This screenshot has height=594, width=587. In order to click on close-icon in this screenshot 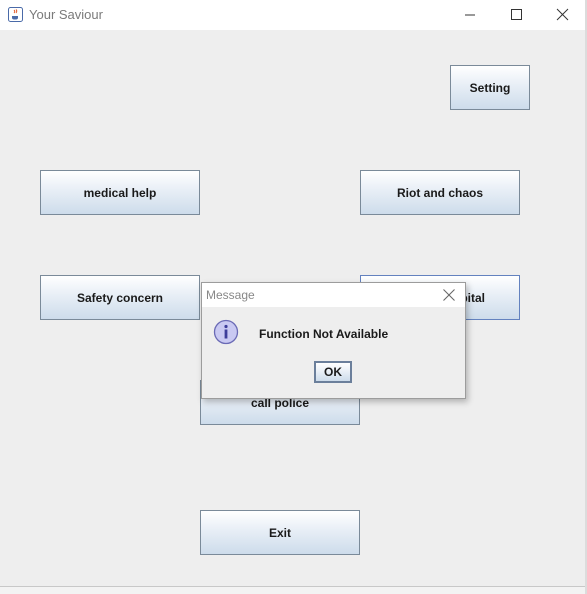, I will do `click(562, 14)`.